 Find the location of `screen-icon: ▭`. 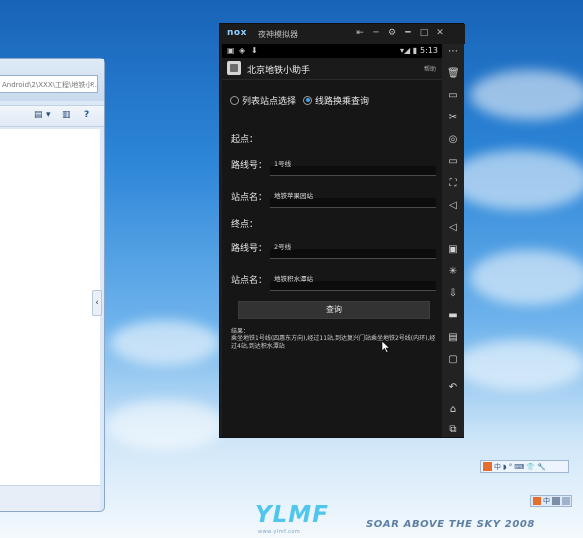

screen-icon: ▭ is located at coordinates (453, 162).